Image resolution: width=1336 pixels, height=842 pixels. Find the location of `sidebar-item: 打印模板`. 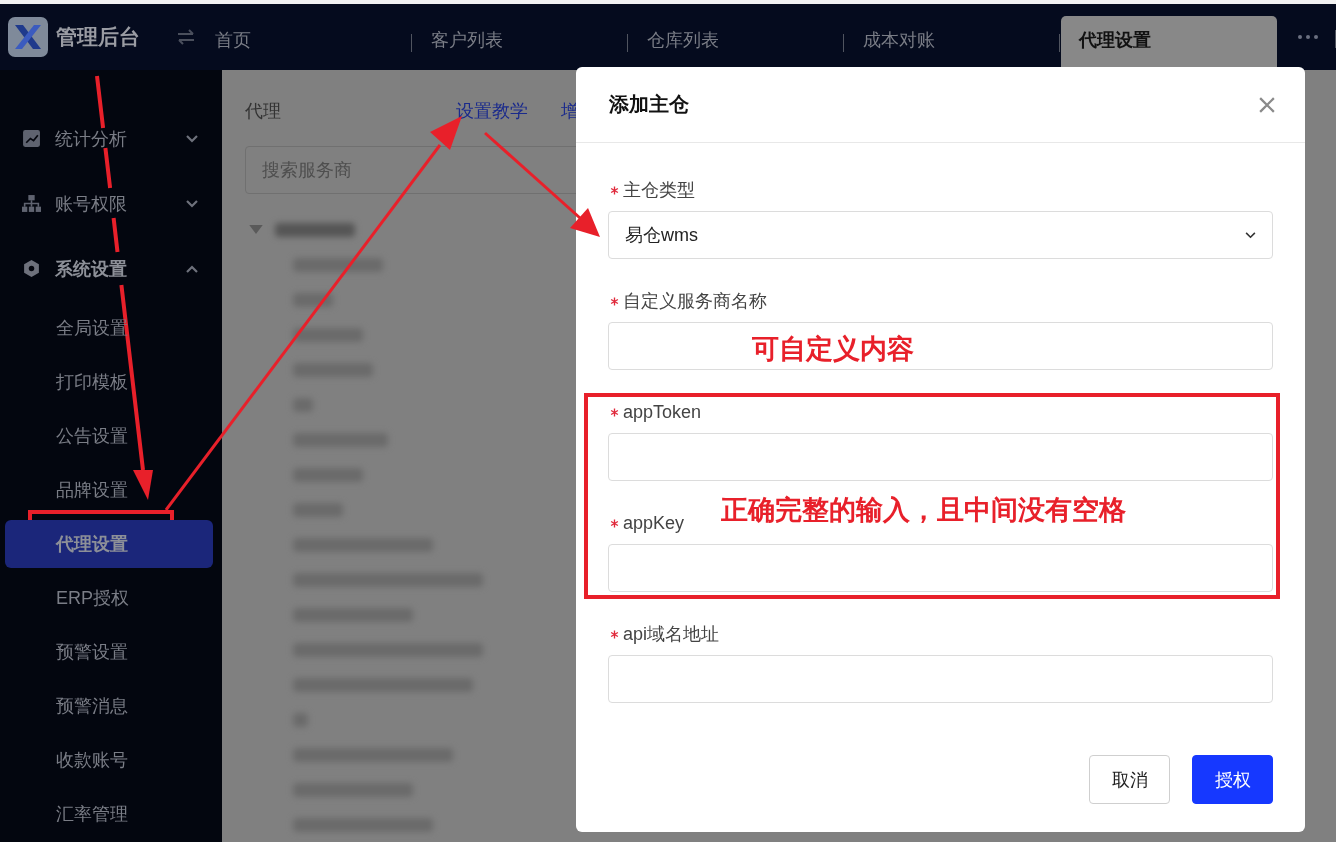

sidebar-item: 打印模板 is located at coordinates (109, 382).